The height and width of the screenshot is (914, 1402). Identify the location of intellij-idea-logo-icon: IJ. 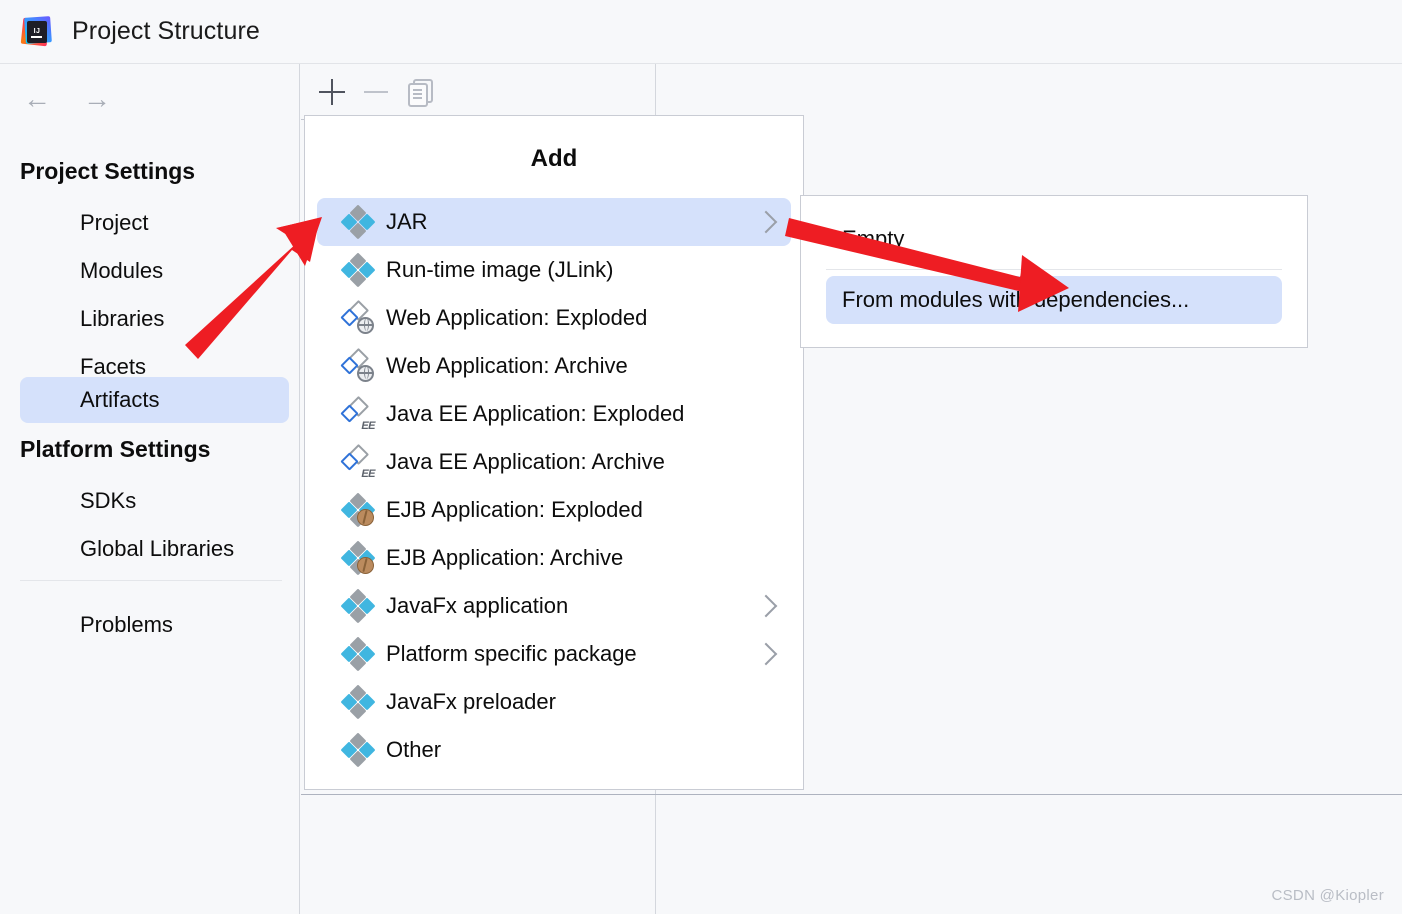
(36, 31).